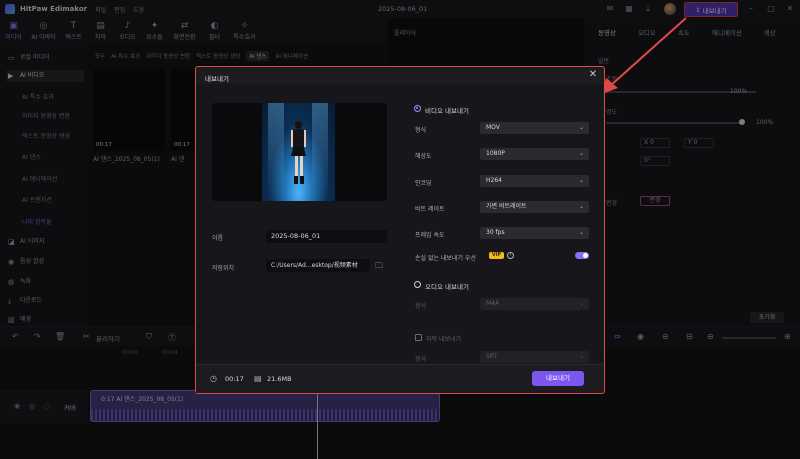 This screenshot has width=800, height=459. I want to click on lossless-label: 손실 없는 내보내기 우선, so click(445, 258).